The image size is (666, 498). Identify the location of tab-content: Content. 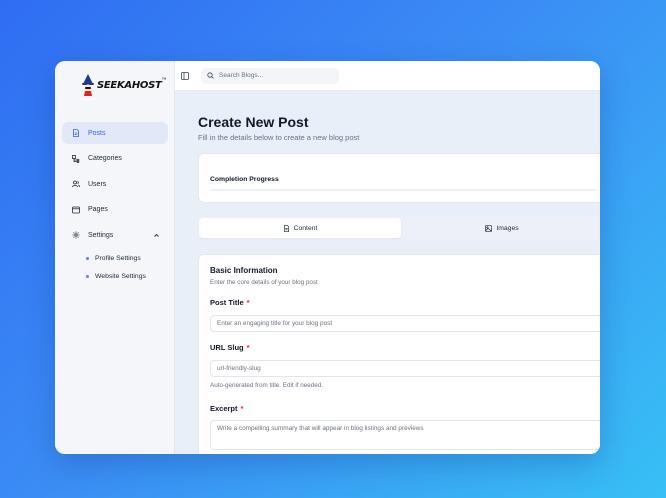
(300, 228).